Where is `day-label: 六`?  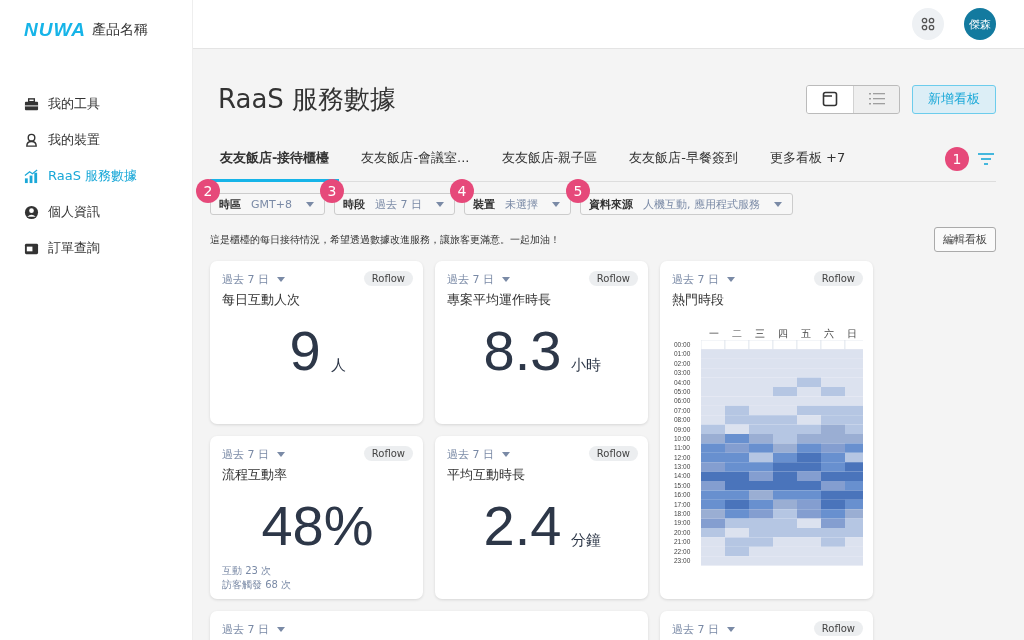 day-label: 六 is located at coordinates (828, 333).